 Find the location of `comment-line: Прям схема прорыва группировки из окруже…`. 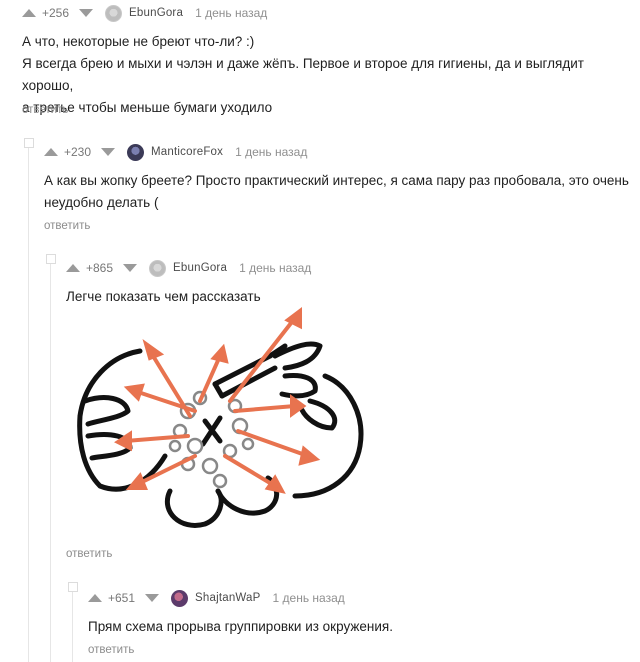

comment-line: Прям схема прорыва группировки из окруже… is located at coordinates (240, 626).